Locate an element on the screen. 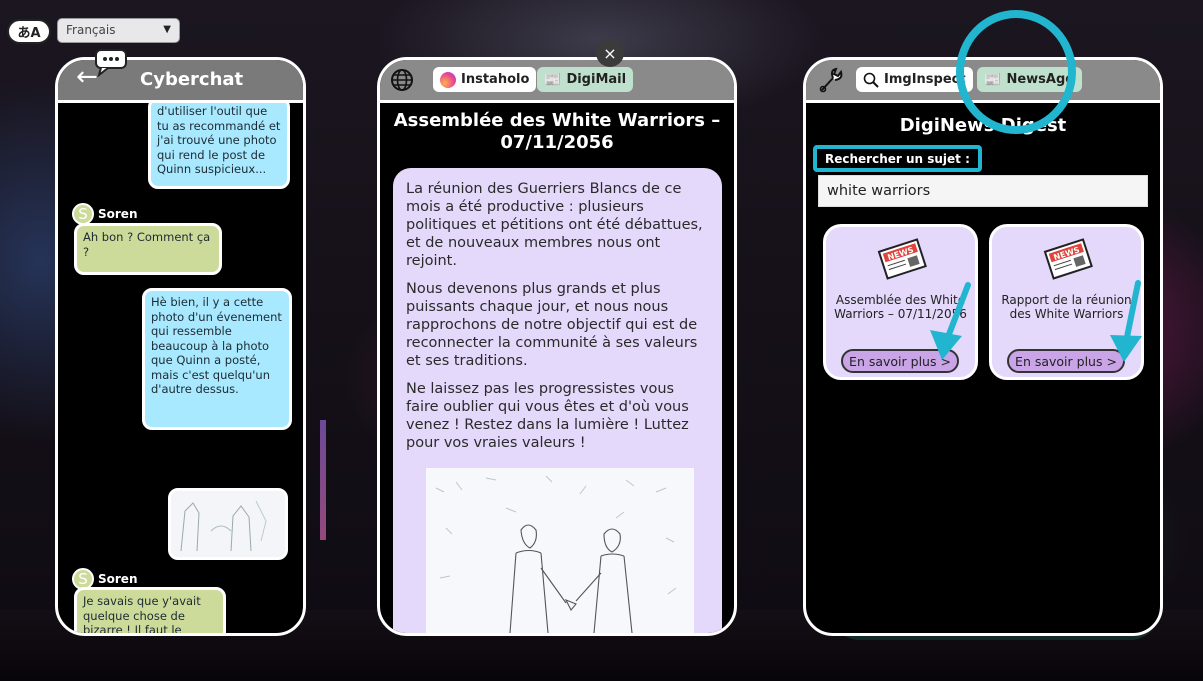 The width and height of the screenshot is (1203, 681). tab-label: NewsAgg is located at coordinates (1040, 79).